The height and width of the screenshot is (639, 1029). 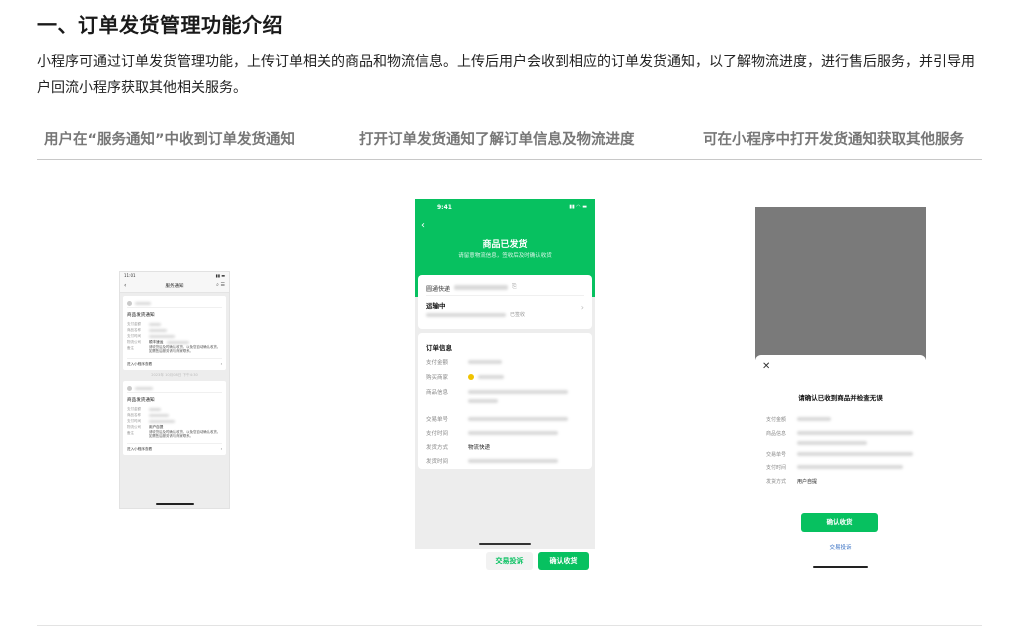 I want to click on search-menu-icons: ⌕ ☰, so click(x=220, y=285).